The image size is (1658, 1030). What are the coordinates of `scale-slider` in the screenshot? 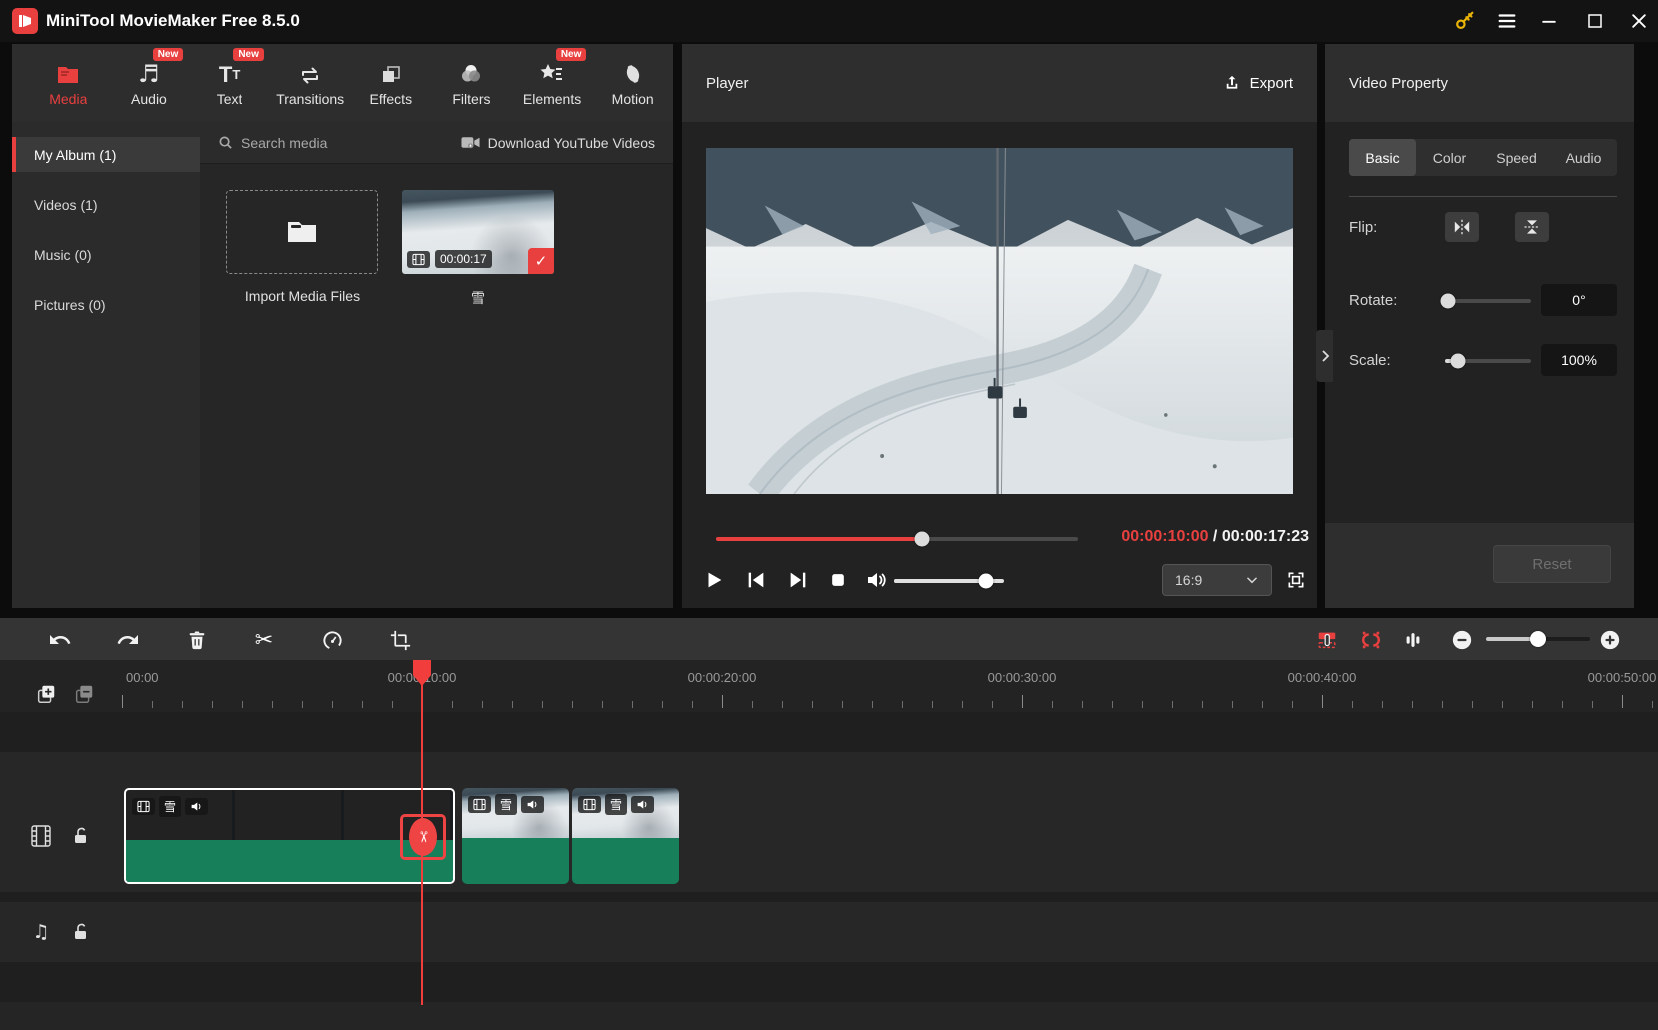 It's located at (1488, 361).